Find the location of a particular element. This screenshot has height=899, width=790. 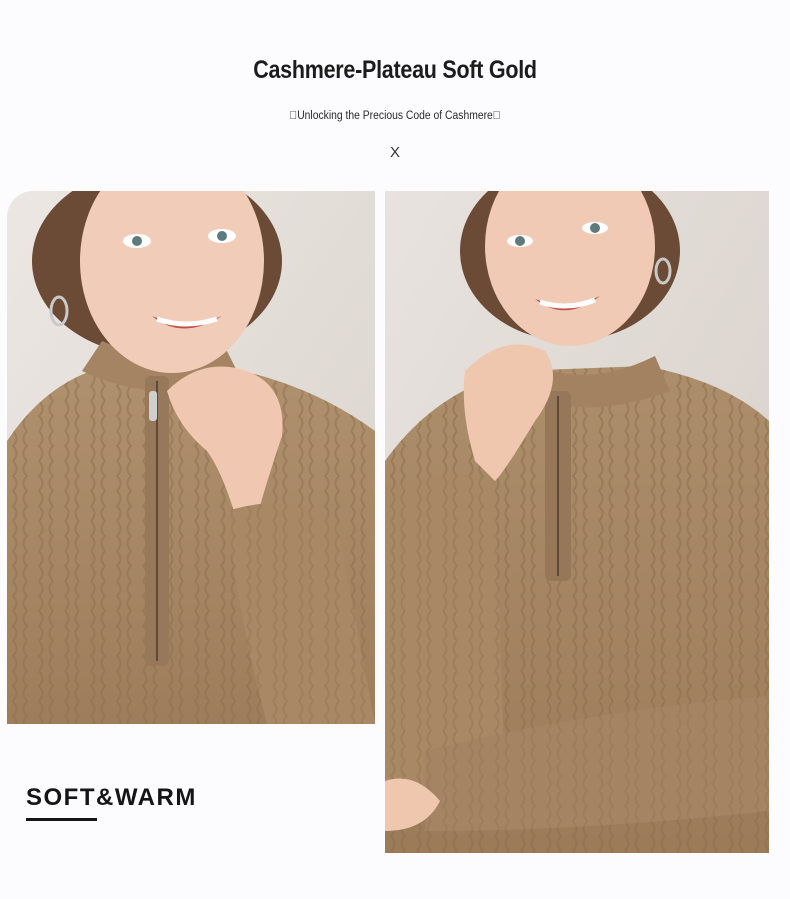

tagline: SOFT&WARM is located at coordinates (111, 797).